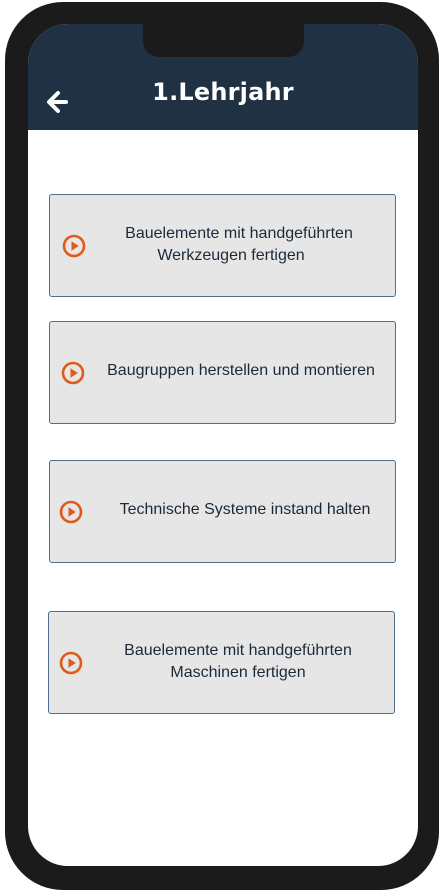 Image resolution: width=444 pixels, height=896 pixels. I want to click on module-card: Baugruppen herstellen und montieren, so click(222, 372).